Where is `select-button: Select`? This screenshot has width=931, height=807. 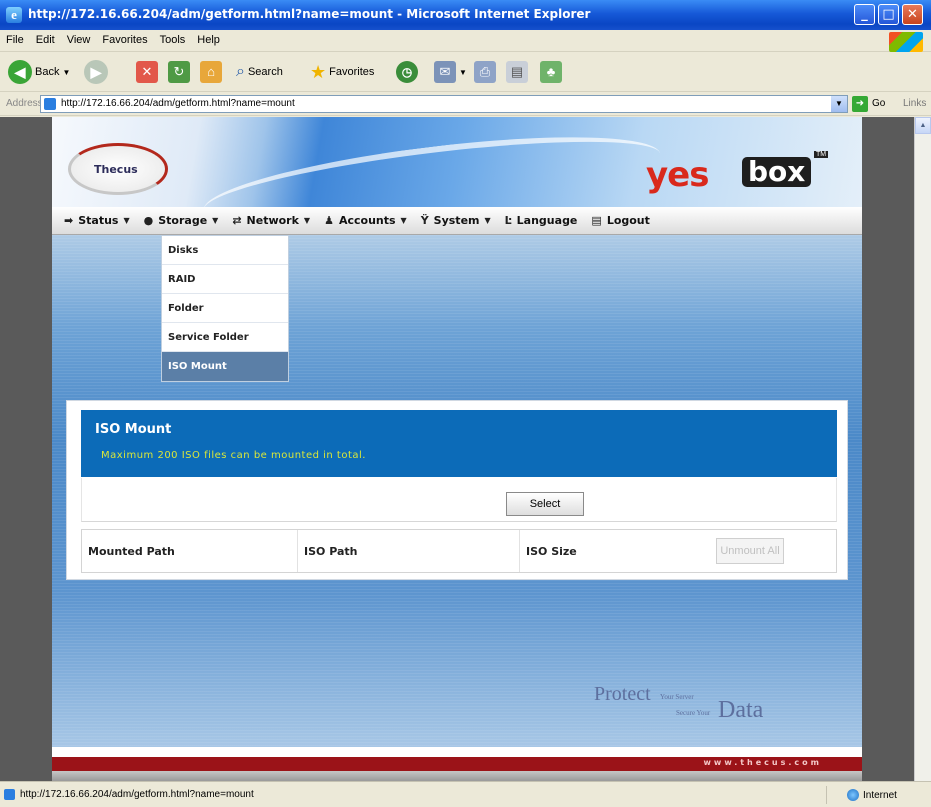 select-button: Select is located at coordinates (545, 504).